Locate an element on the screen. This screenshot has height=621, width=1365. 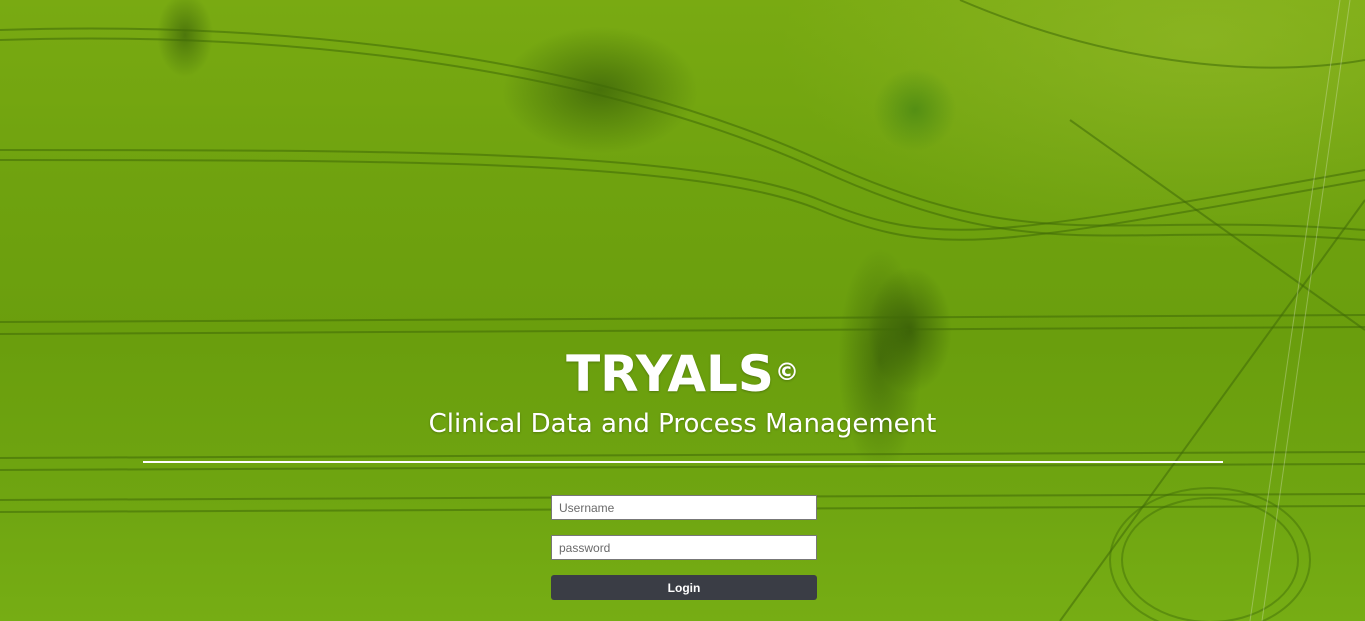
login-button: Login is located at coordinates (684, 587).